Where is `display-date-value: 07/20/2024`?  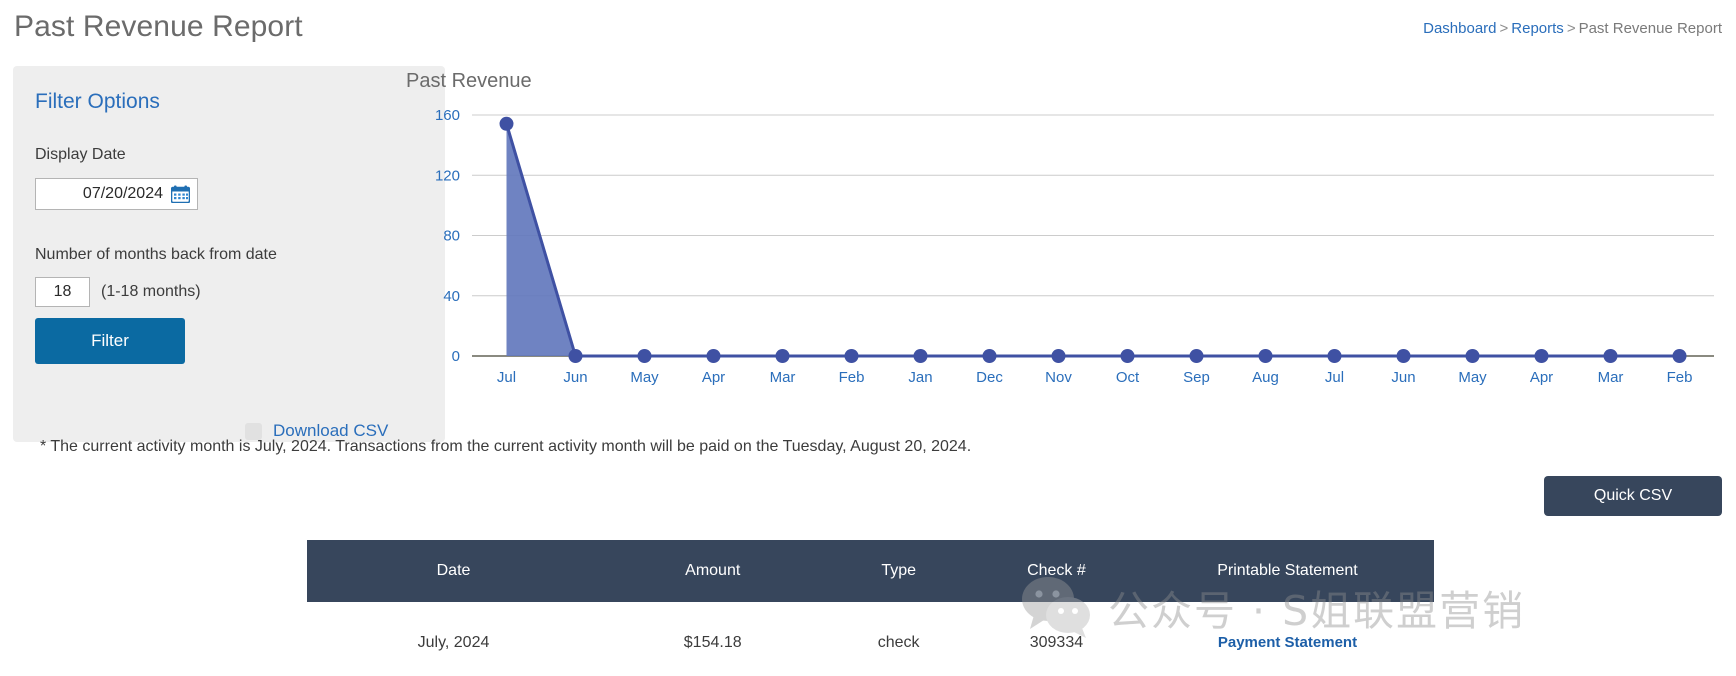
display-date-value: 07/20/2024 is located at coordinates (122, 193).